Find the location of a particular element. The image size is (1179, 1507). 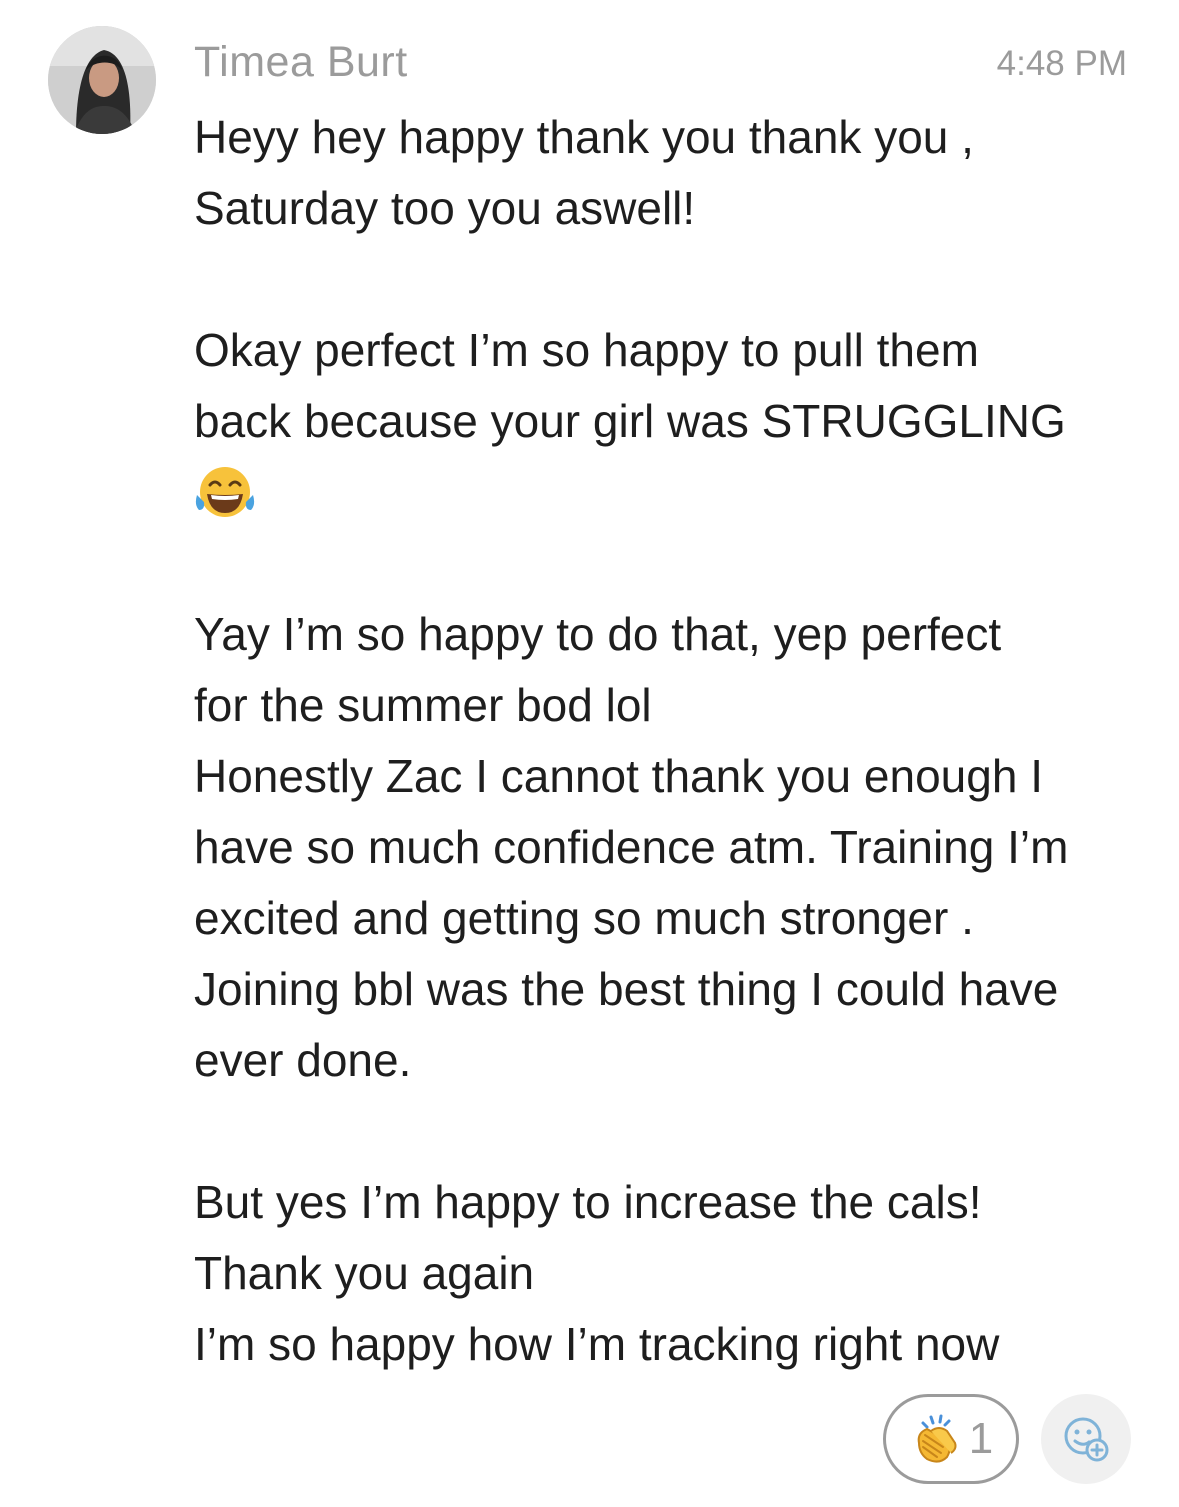

tears-of-joy-icon is located at coordinates (225, 492).